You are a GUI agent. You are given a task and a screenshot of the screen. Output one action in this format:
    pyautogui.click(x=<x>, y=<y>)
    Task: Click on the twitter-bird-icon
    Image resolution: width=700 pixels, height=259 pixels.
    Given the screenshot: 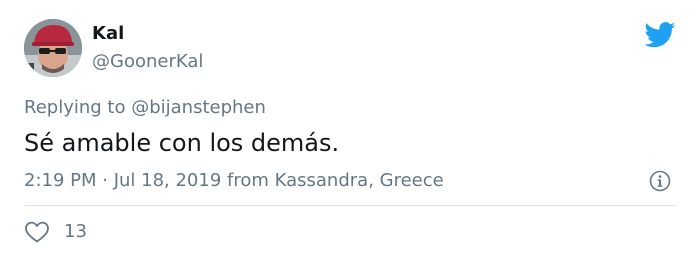 What is the action you would take?
    pyautogui.click(x=660, y=35)
    